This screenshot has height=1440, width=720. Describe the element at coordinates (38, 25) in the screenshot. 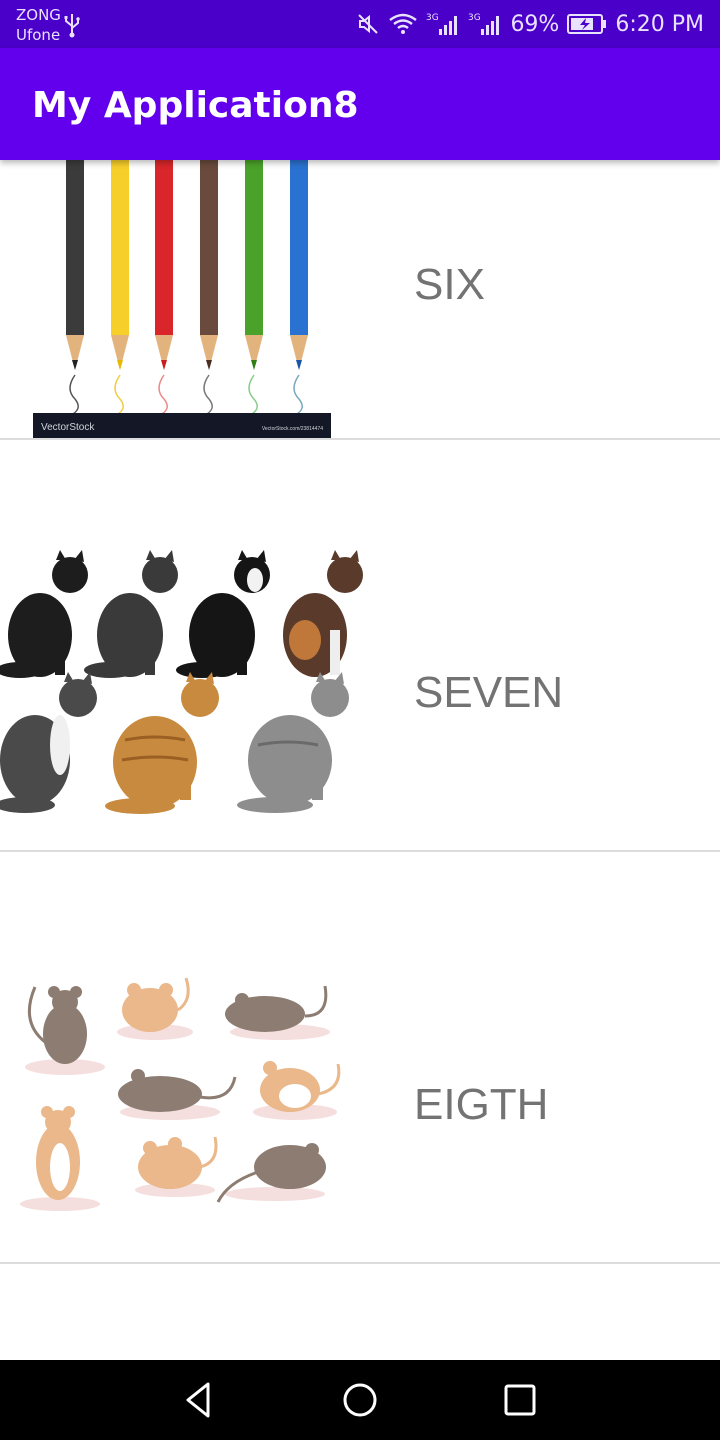

I see `carrier-info: ZONG Ufone` at that location.